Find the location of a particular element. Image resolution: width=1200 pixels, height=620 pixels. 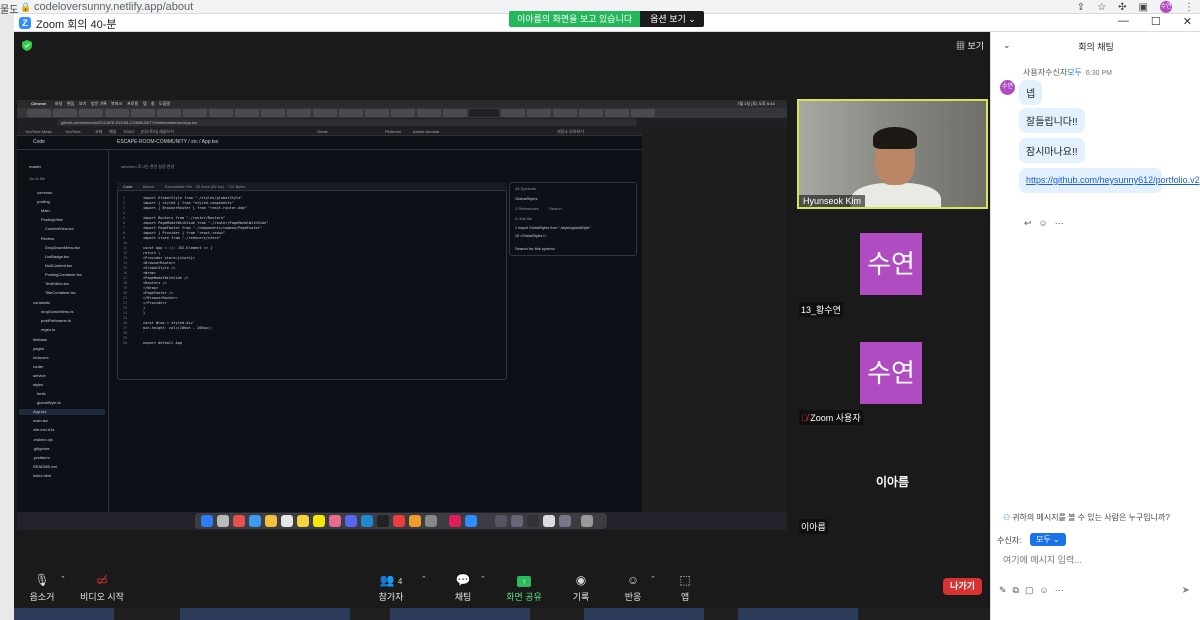

chat-header: ⌄ 회의 채팅 is located at coordinates (1095, 45).